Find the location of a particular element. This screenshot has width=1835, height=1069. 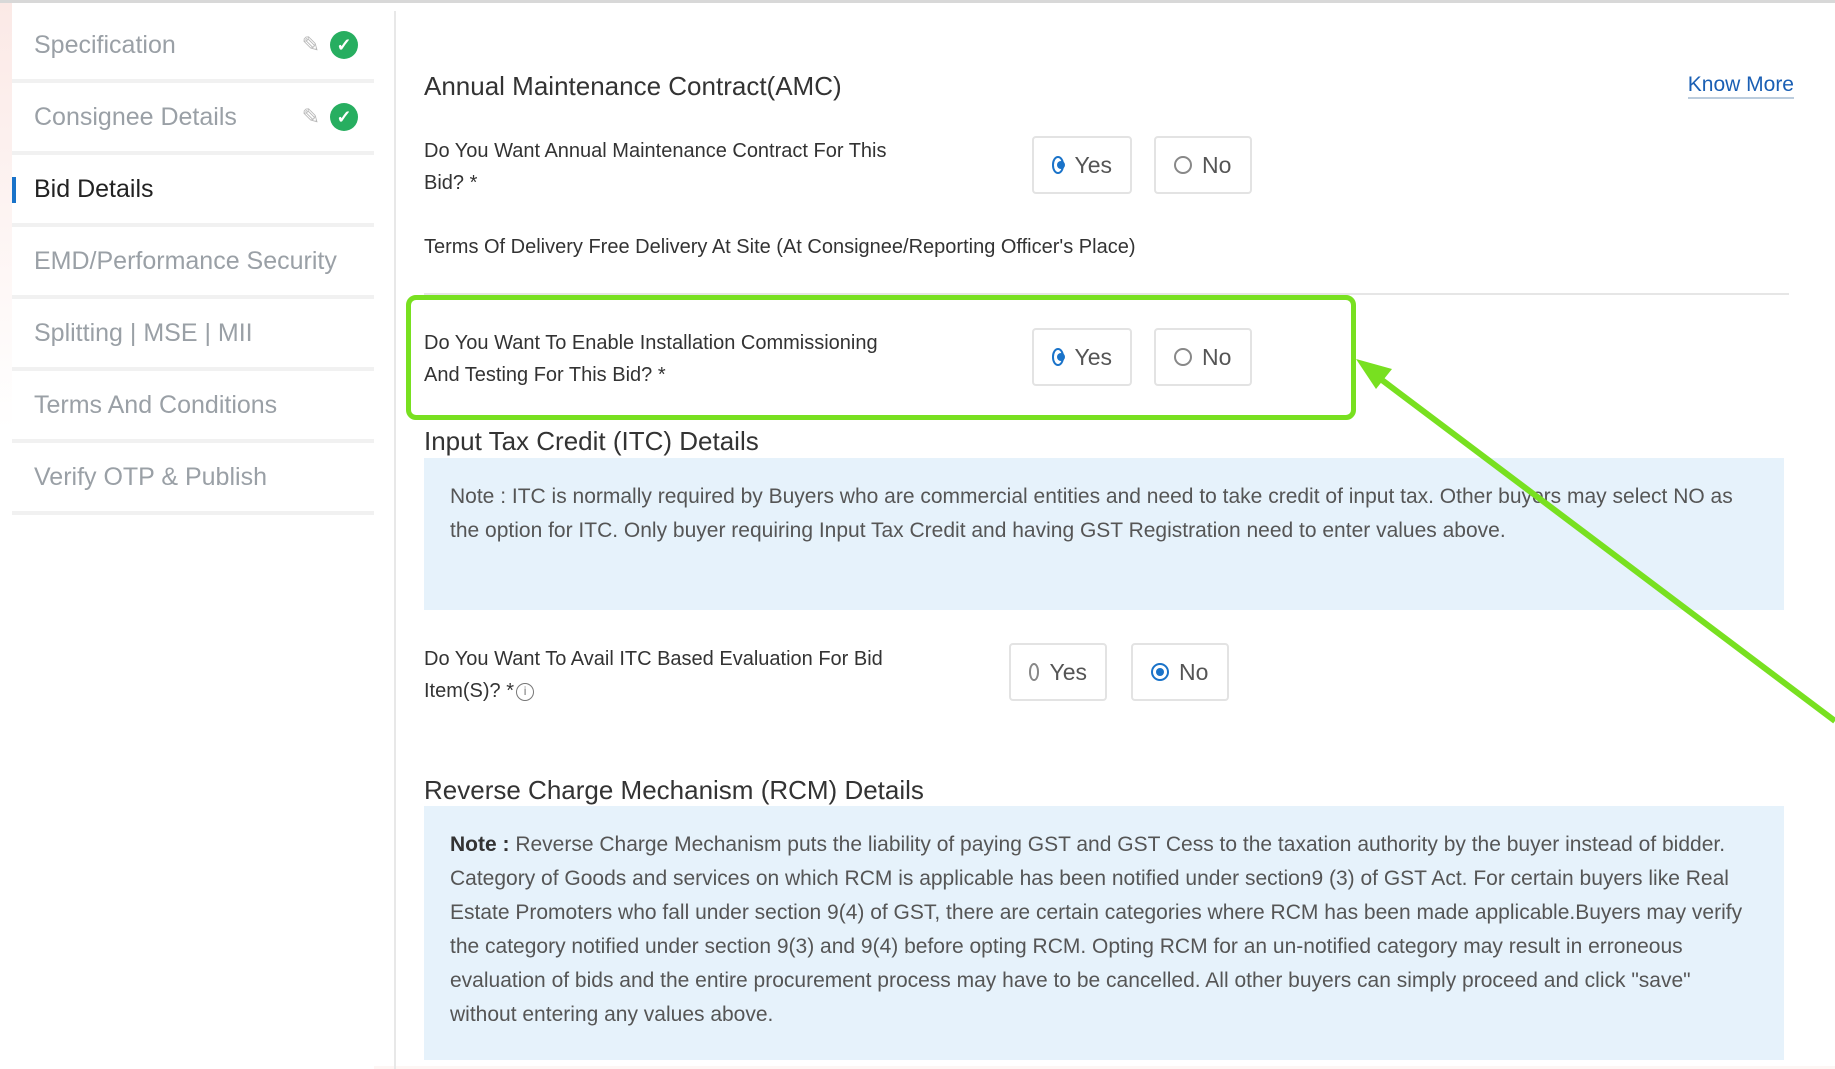

sidebar-item-splitting-mse-mii: Splitting | MSE | MII is located at coordinates (193, 335).